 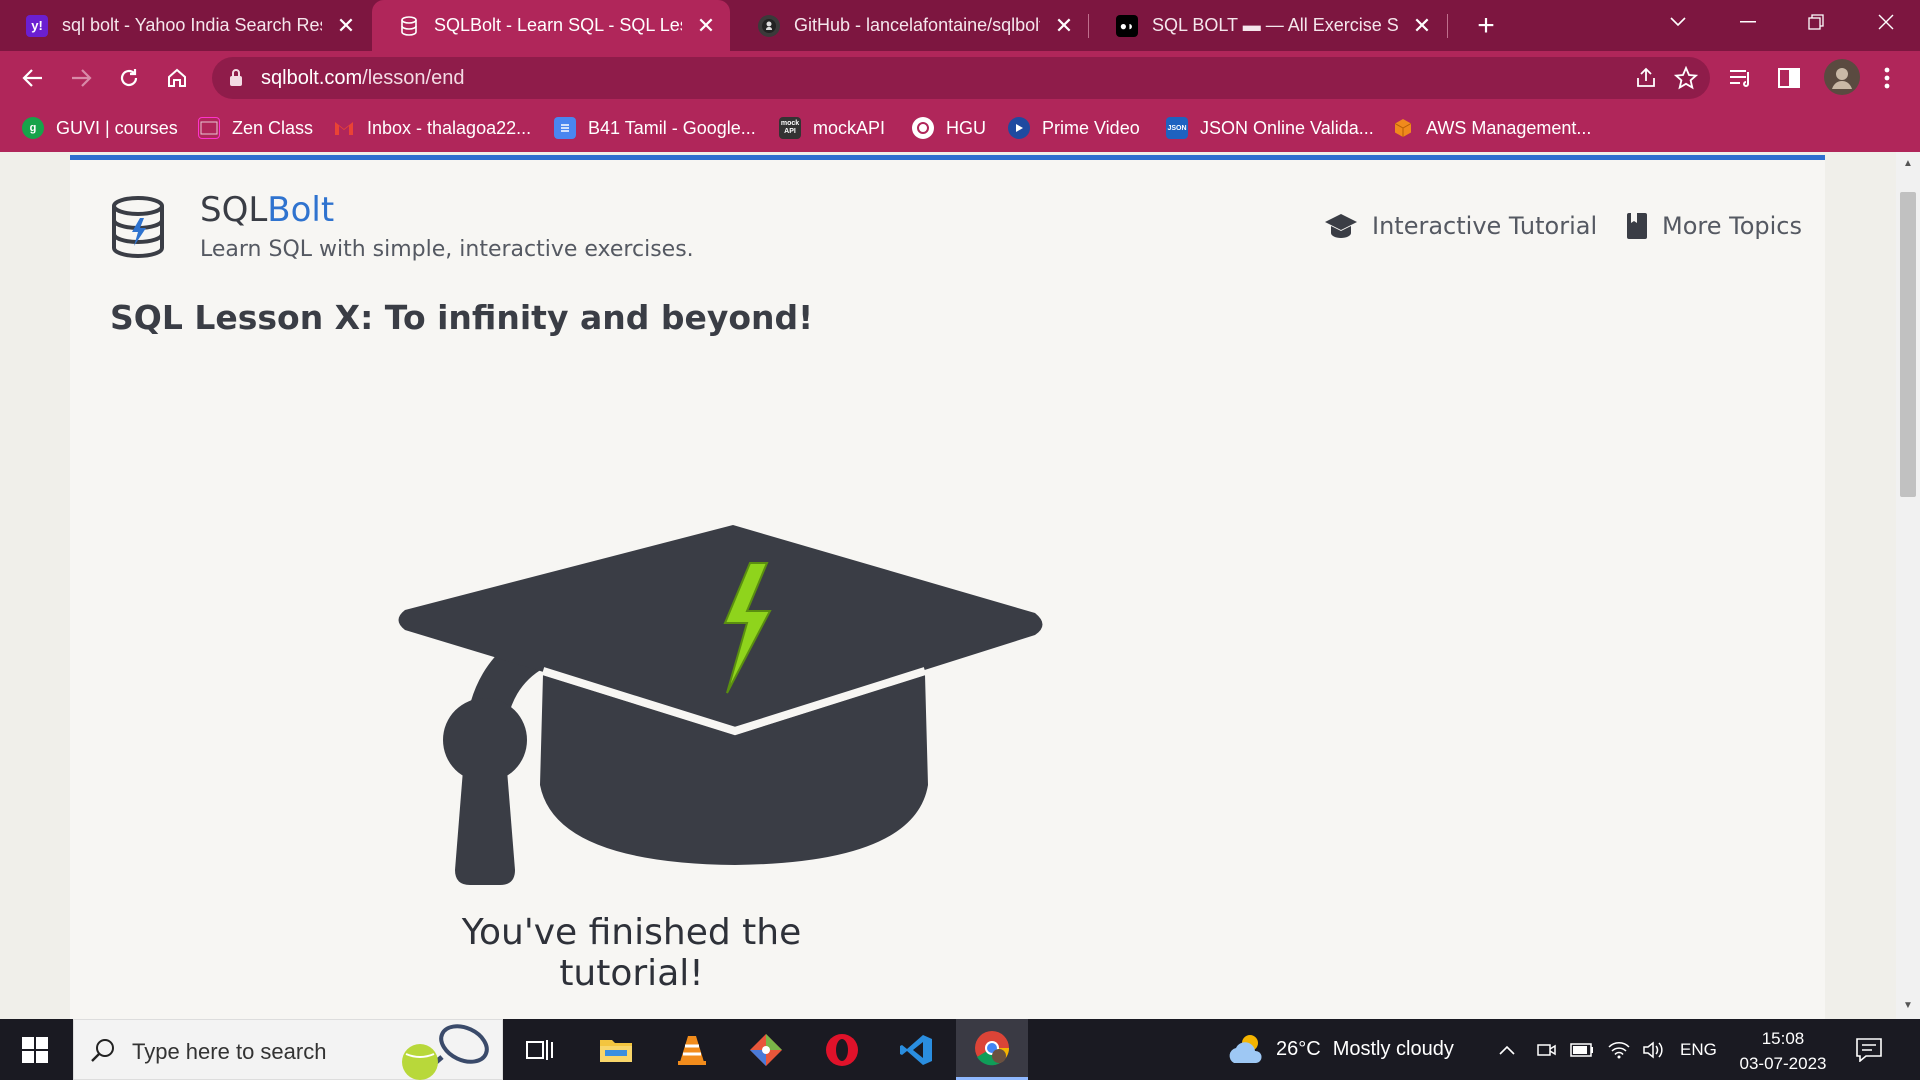 I want to click on clock-time: 15:08, so click(x=1783, y=1038).